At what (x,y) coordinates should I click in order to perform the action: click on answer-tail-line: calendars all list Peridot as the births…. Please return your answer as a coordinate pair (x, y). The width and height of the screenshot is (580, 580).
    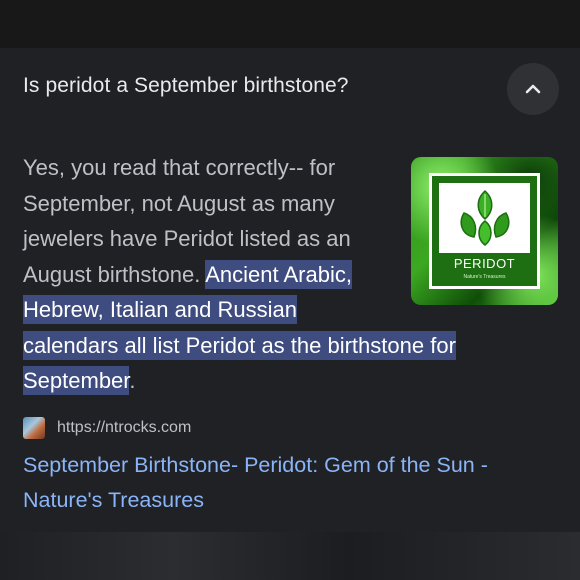
    Looking at the image, I should click on (263, 363).